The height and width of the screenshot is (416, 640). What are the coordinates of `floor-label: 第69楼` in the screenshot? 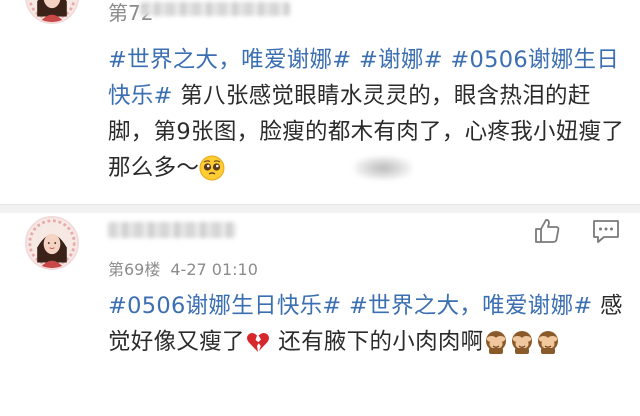 It's located at (134, 269).